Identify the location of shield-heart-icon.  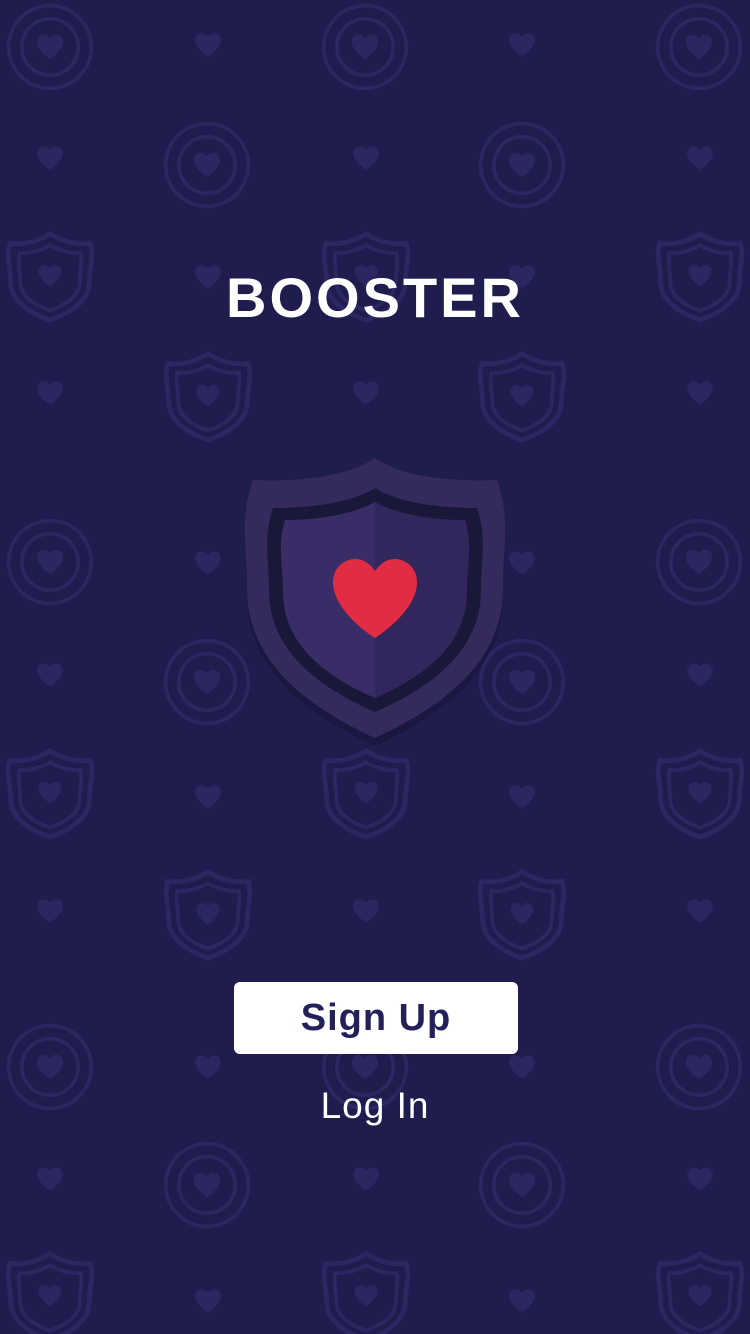
(375, 602).